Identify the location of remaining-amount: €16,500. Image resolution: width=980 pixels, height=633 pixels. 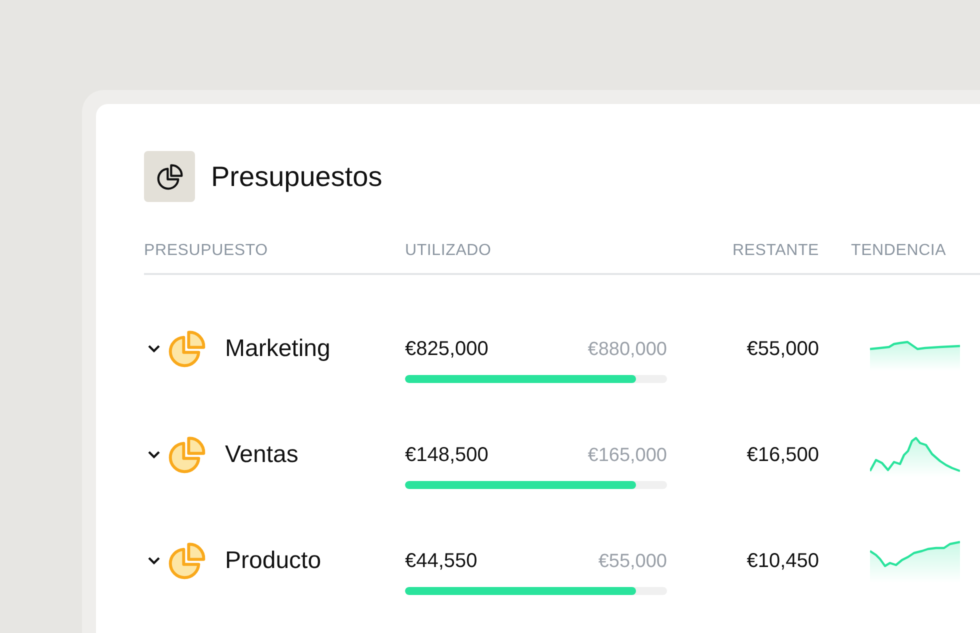
(782, 455).